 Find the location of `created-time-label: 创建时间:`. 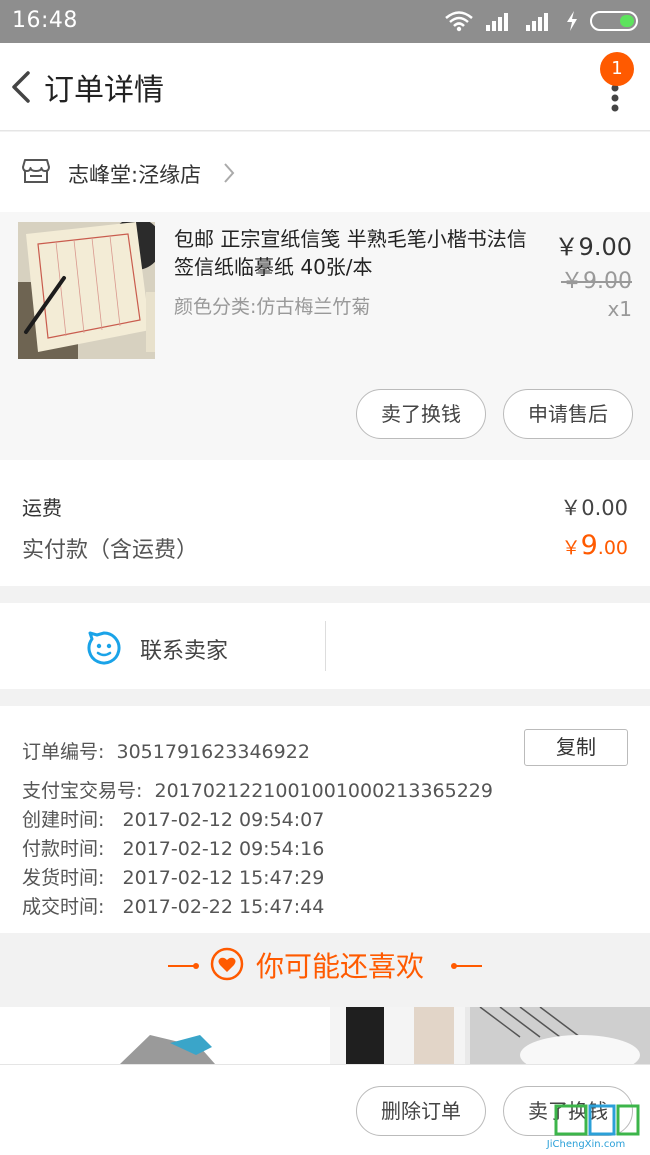

created-time-label: 创建时间: is located at coordinates (63, 820).